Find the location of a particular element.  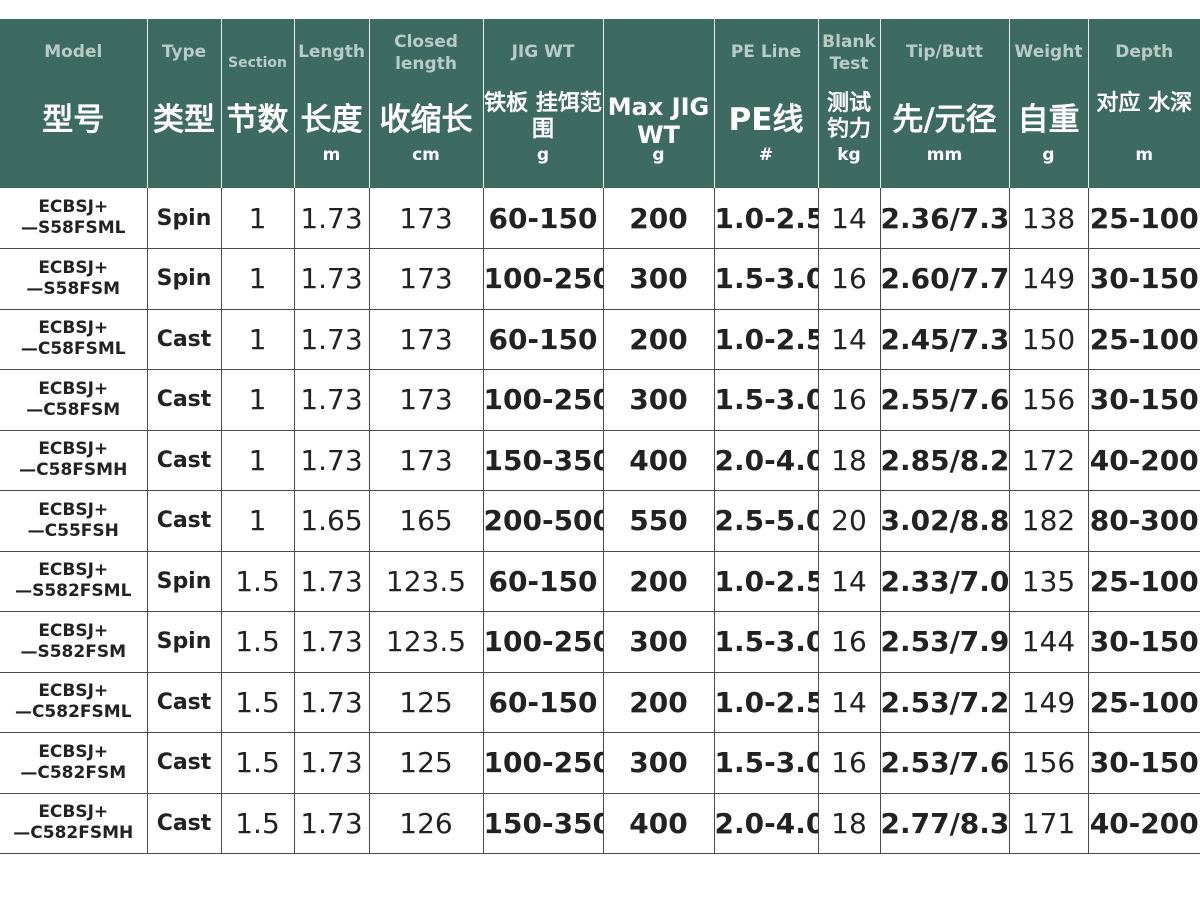

cell-blank-test: 16 is located at coordinates (849, 642).